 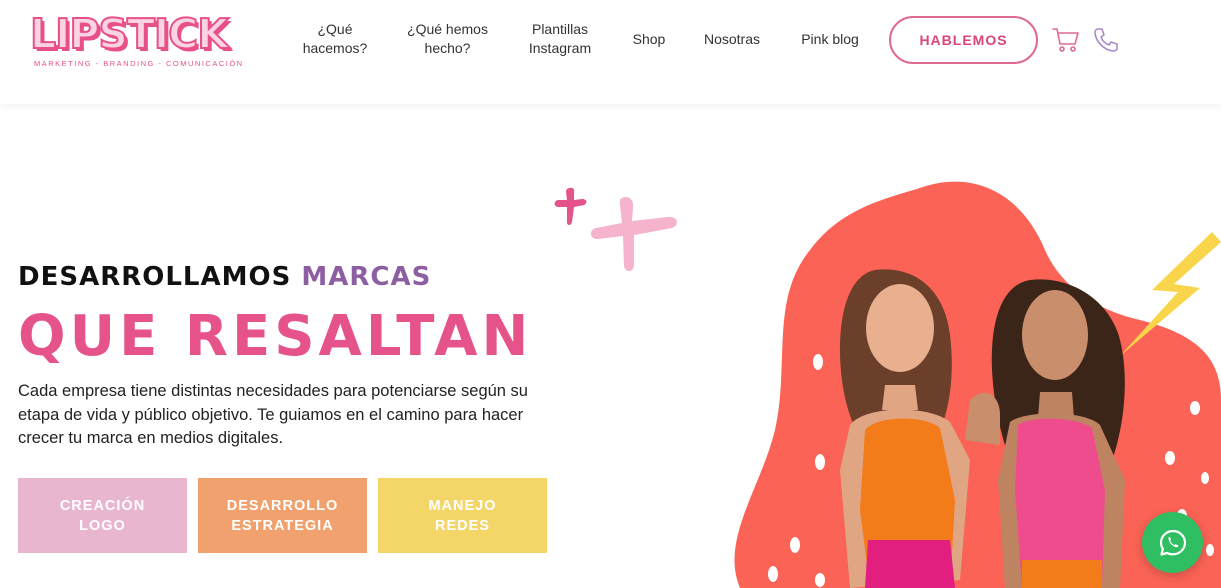 What do you see at coordinates (335, 29) in the screenshot?
I see `nav-label-line1: ¿Qué` at bounding box center [335, 29].